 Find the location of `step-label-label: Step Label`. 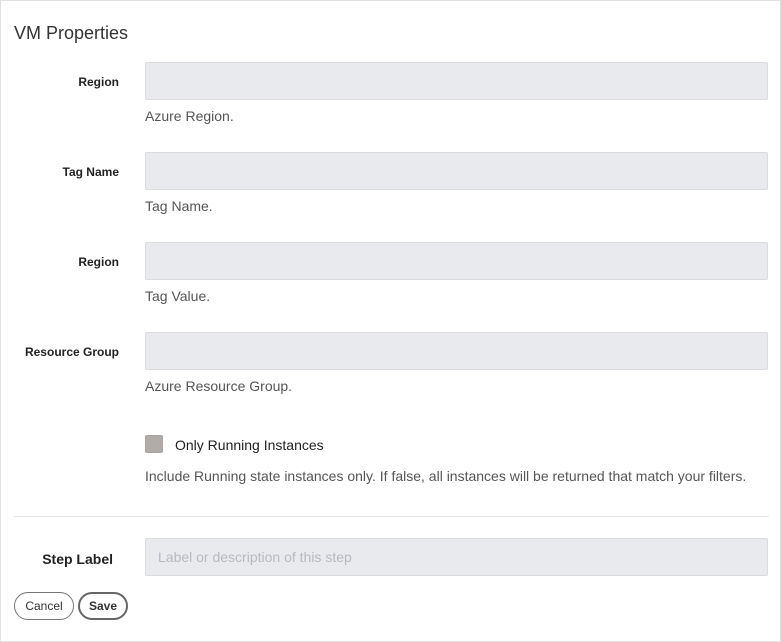

step-label-label: Step Label is located at coordinates (77, 559).